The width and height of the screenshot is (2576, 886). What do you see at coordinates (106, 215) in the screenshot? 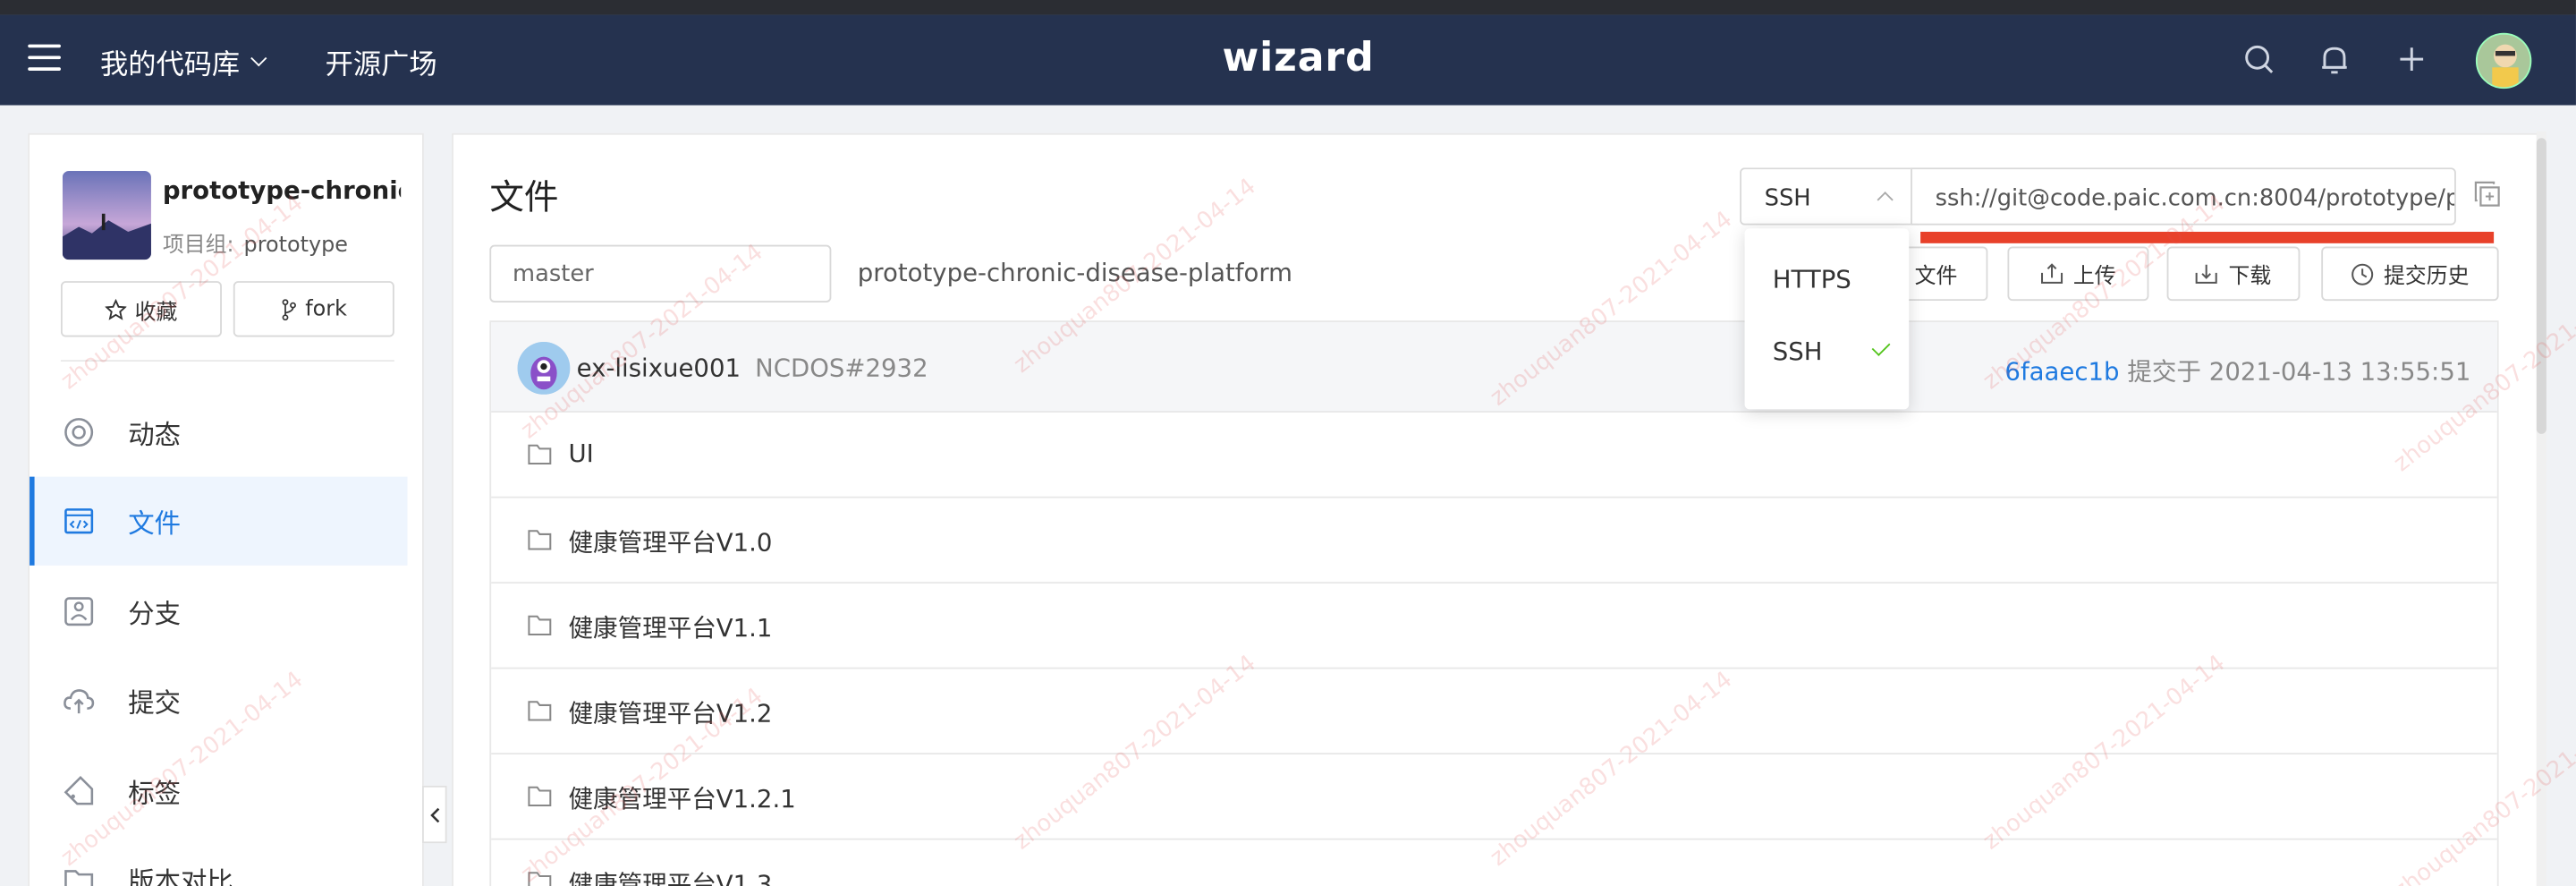
I see `repo-thumbnail` at bounding box center [106, 215].